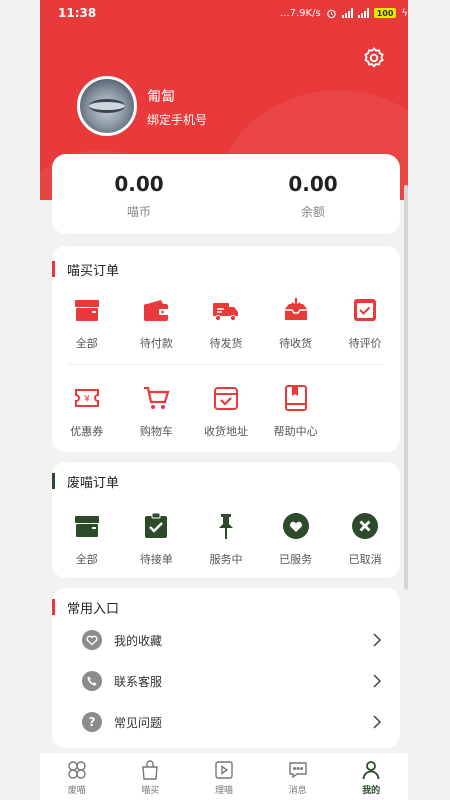  What do you see at coordinates (297, 770) in the screenshot?
I see `chat-icon` at bounding box center [297, 770].